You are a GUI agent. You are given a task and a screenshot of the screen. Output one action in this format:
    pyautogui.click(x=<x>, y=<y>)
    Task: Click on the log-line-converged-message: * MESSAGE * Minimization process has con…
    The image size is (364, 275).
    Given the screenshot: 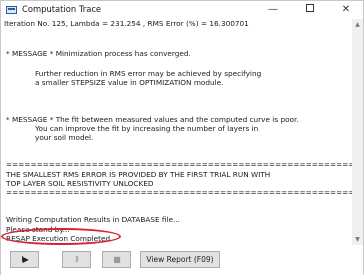 What is the action you would take?
    pyautogui.click(x=98, y=53)
    